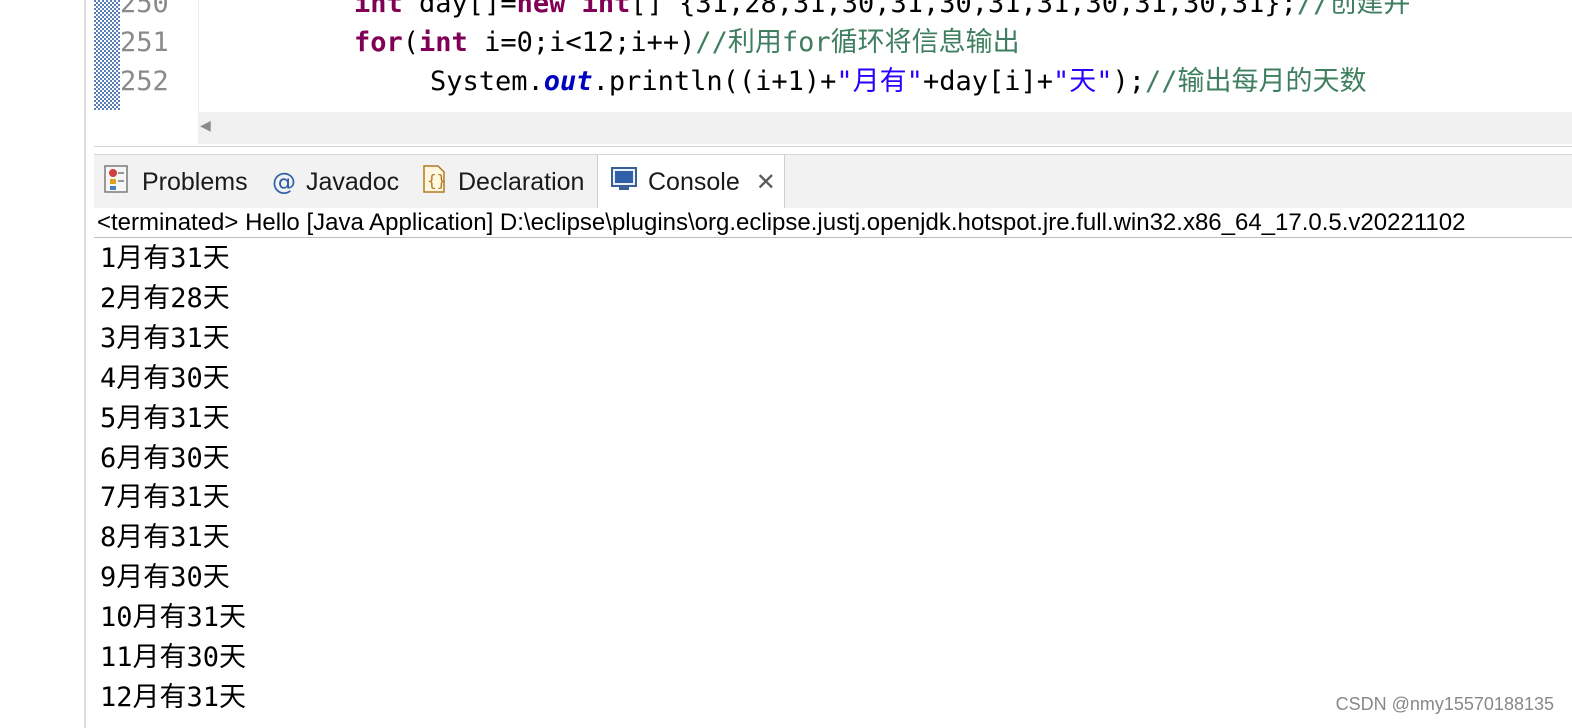 This screenshot has width=1572, height=728. What do you see at coordinates (411, 42) in the screenshot?
I see `code-text: (` at bounding box center [411, 42].